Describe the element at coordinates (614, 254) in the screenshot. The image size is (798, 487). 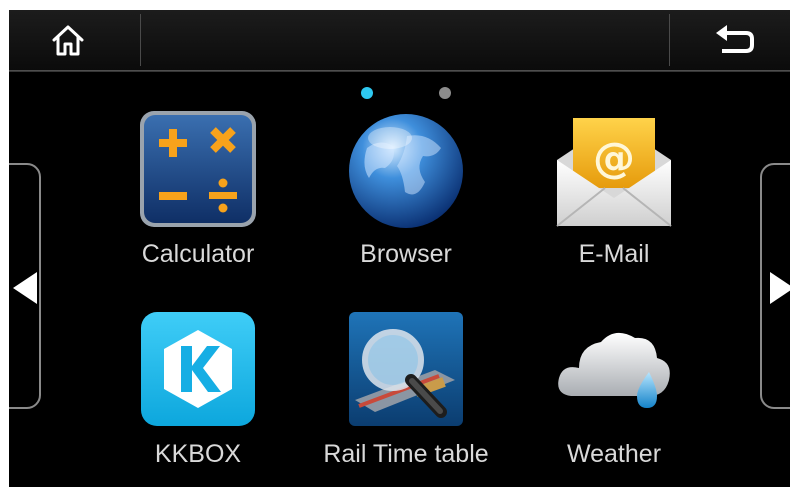
I see `app-label: E-Mail` at that location.